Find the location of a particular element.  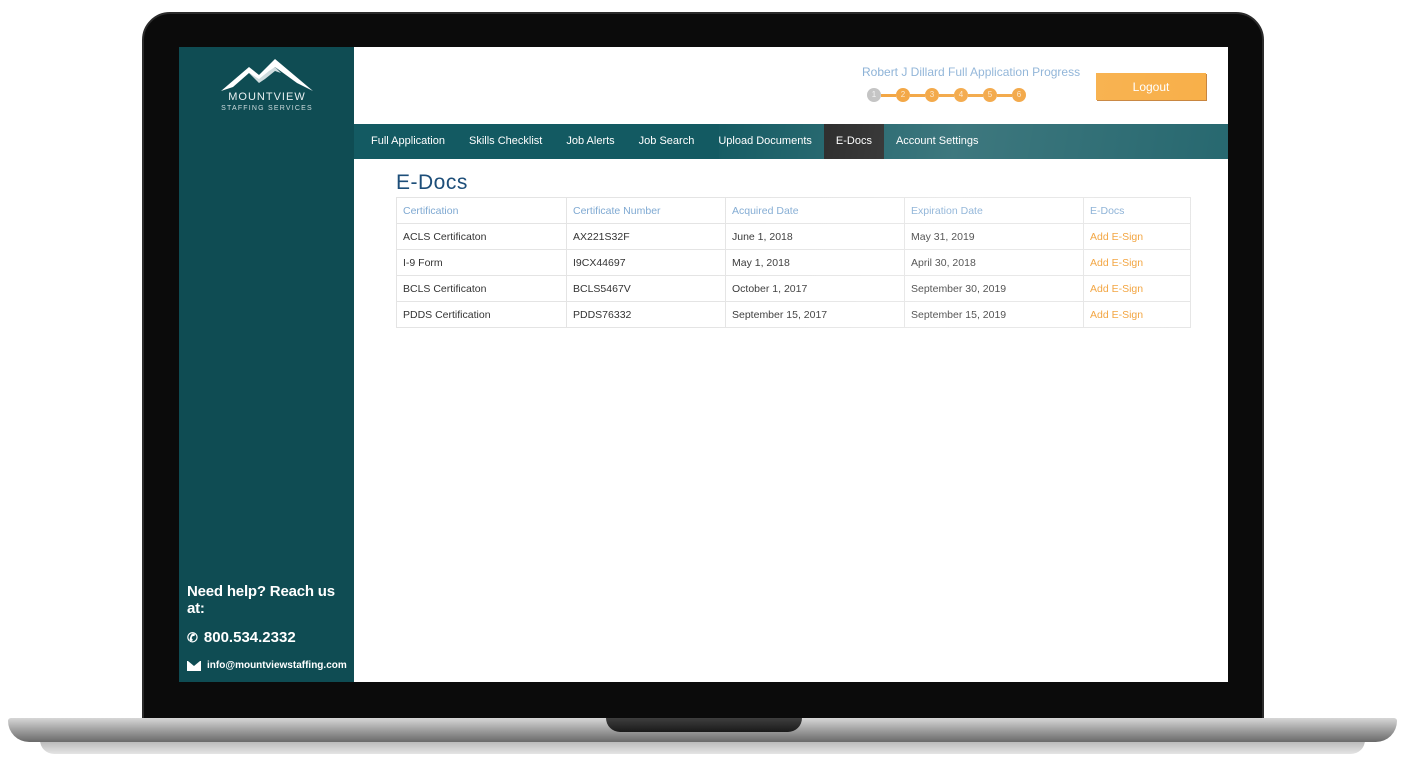

table-cell: May 1, 2018 is located at coordinates (815, 262).